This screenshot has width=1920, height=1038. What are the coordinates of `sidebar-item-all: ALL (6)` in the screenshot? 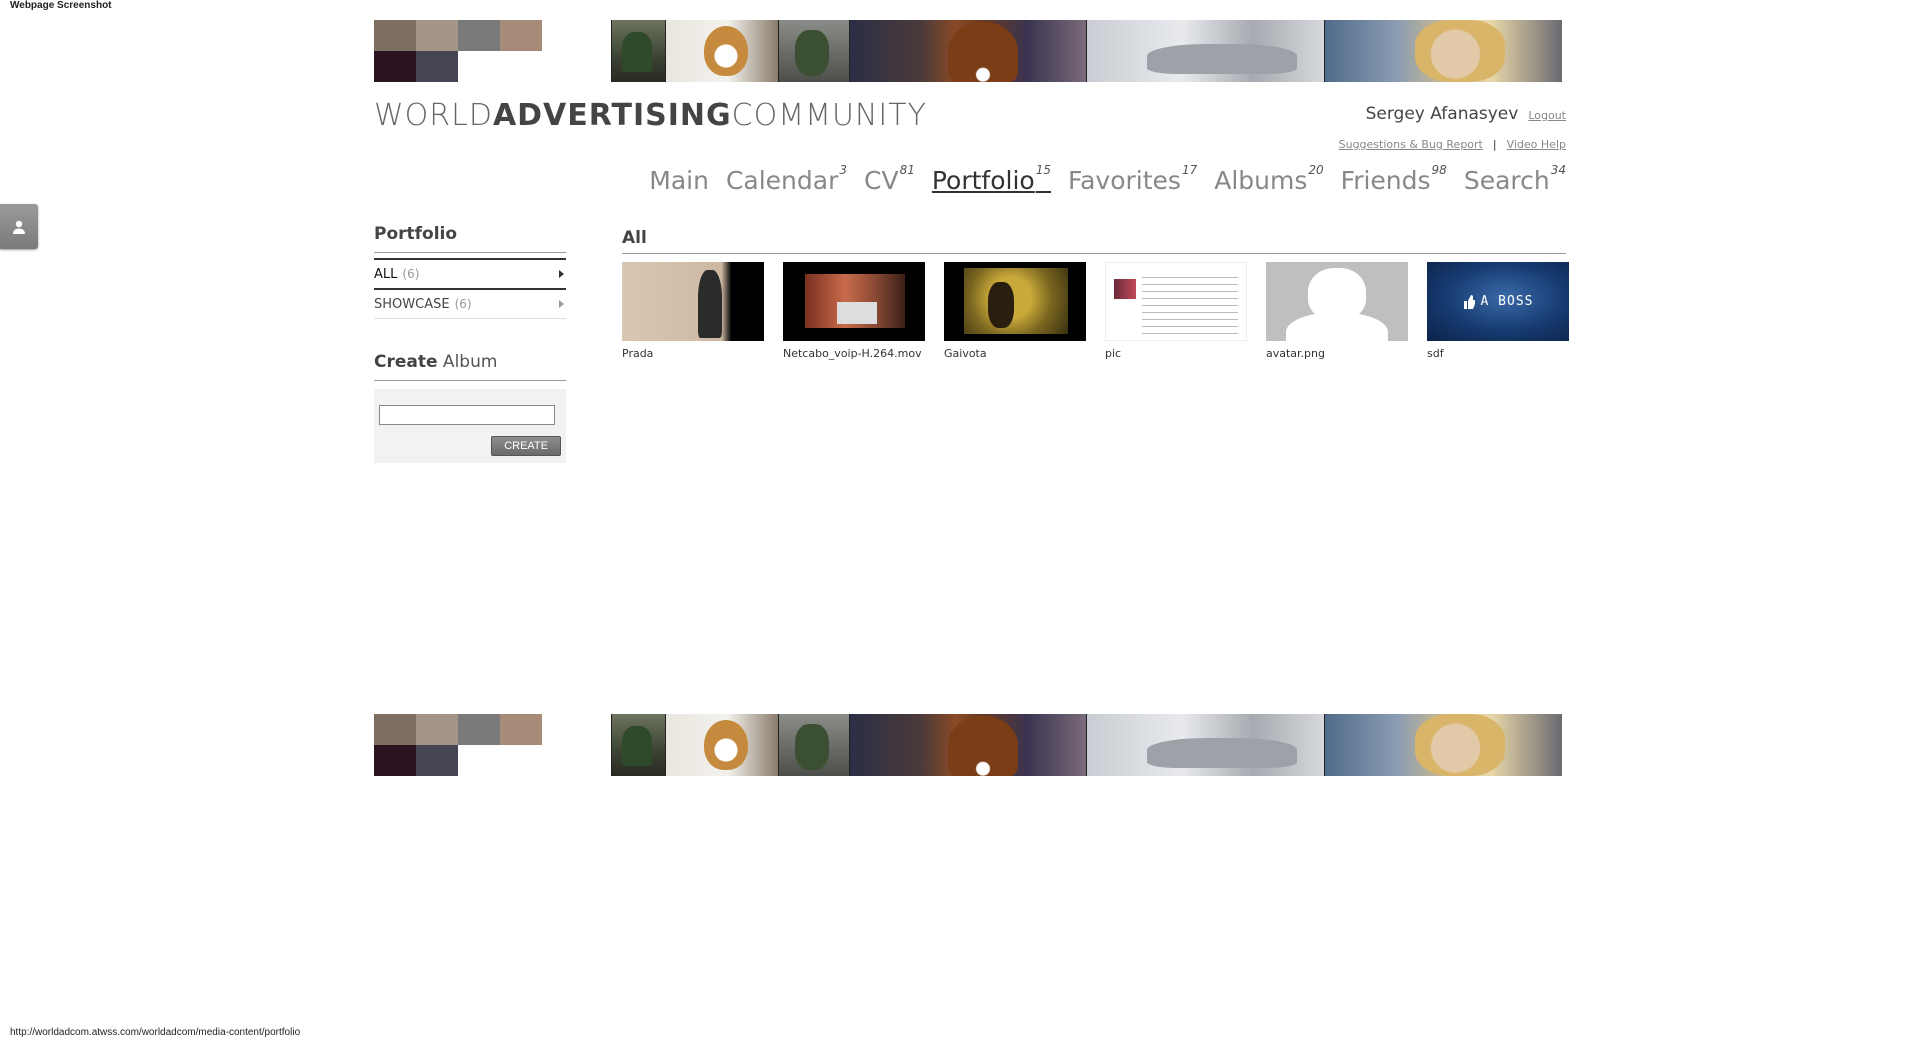 It's located at (470, 274).